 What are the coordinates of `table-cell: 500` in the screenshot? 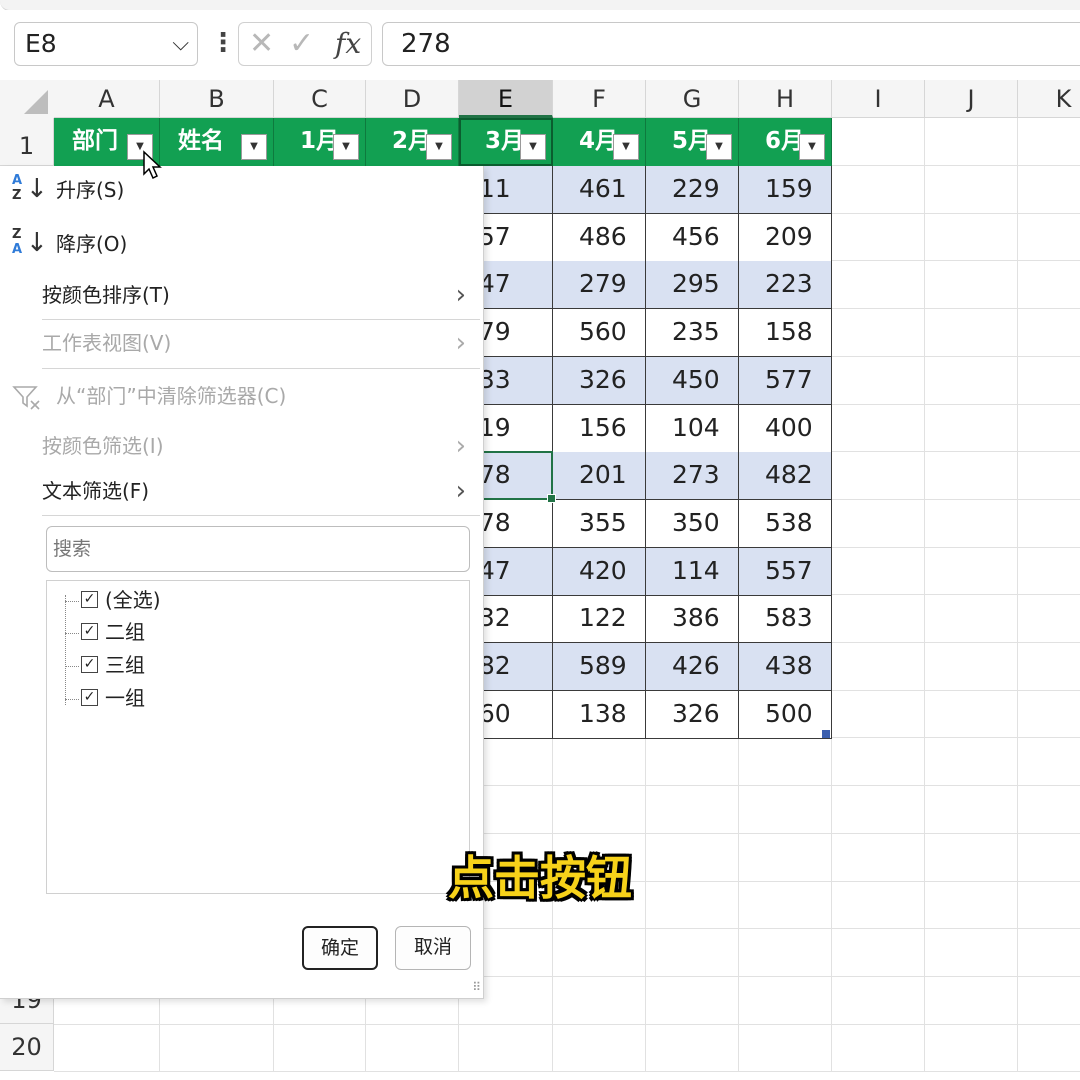 It's located at (785, 714).